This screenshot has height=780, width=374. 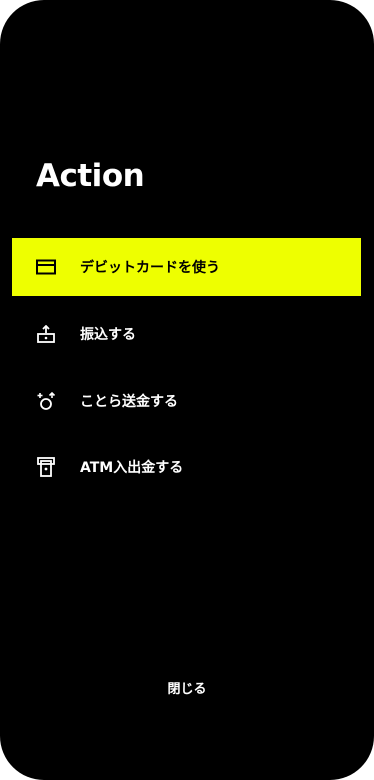 I want to click on kotora-send-item: ことら送金する, so click(x=186, y=401).